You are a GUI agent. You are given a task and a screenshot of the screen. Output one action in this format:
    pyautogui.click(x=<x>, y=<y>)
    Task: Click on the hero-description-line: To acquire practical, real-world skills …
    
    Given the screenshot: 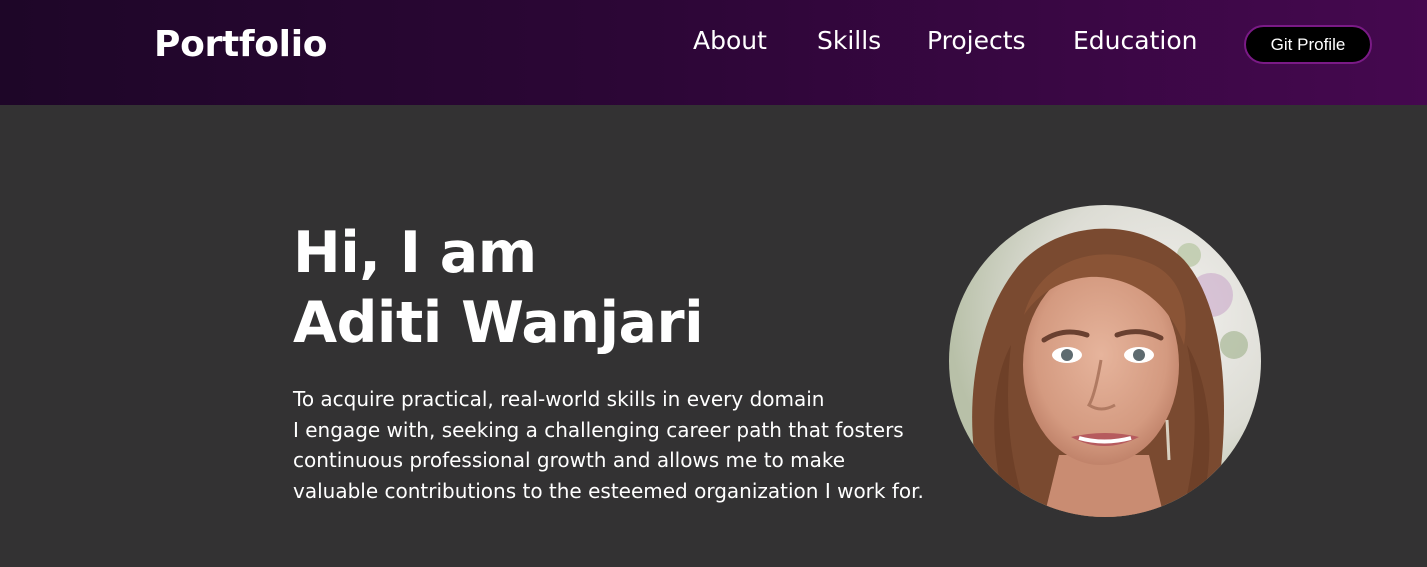 What is the action you would take?
    pyautogui.click(x=559, y=399)
    